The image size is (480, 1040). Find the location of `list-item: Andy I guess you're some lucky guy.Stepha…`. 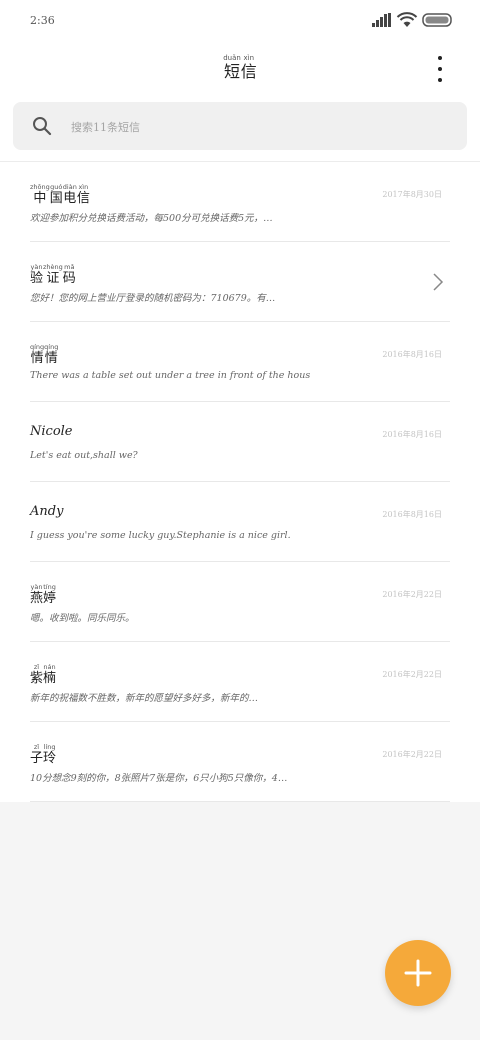

list-item: Andy I guess you're some lucky guy.Stepha… is located at coordinates (240, 522).